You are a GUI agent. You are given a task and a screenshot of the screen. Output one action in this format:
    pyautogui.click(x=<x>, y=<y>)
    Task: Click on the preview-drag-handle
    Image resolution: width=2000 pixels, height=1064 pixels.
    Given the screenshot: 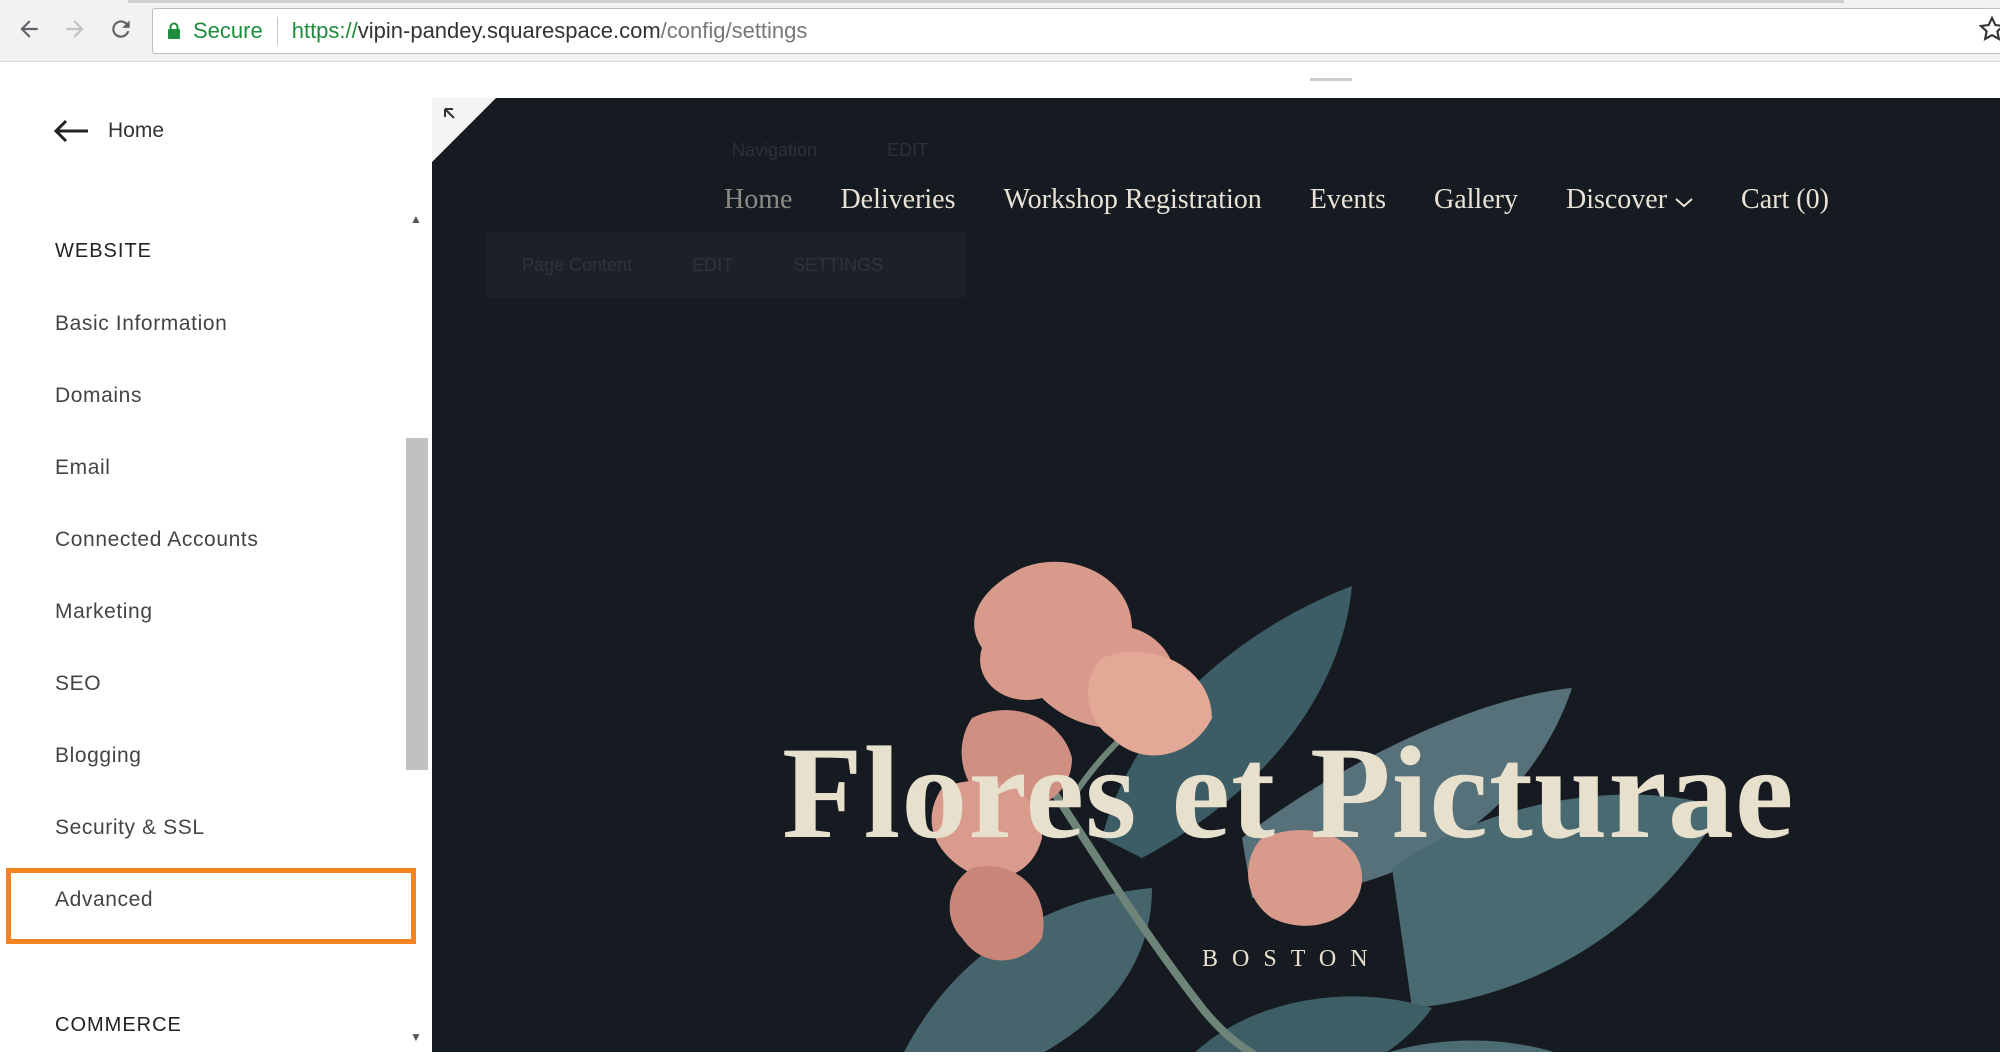 What is the action you would take?
    pyautogui.click(x=1331, y=79)
    